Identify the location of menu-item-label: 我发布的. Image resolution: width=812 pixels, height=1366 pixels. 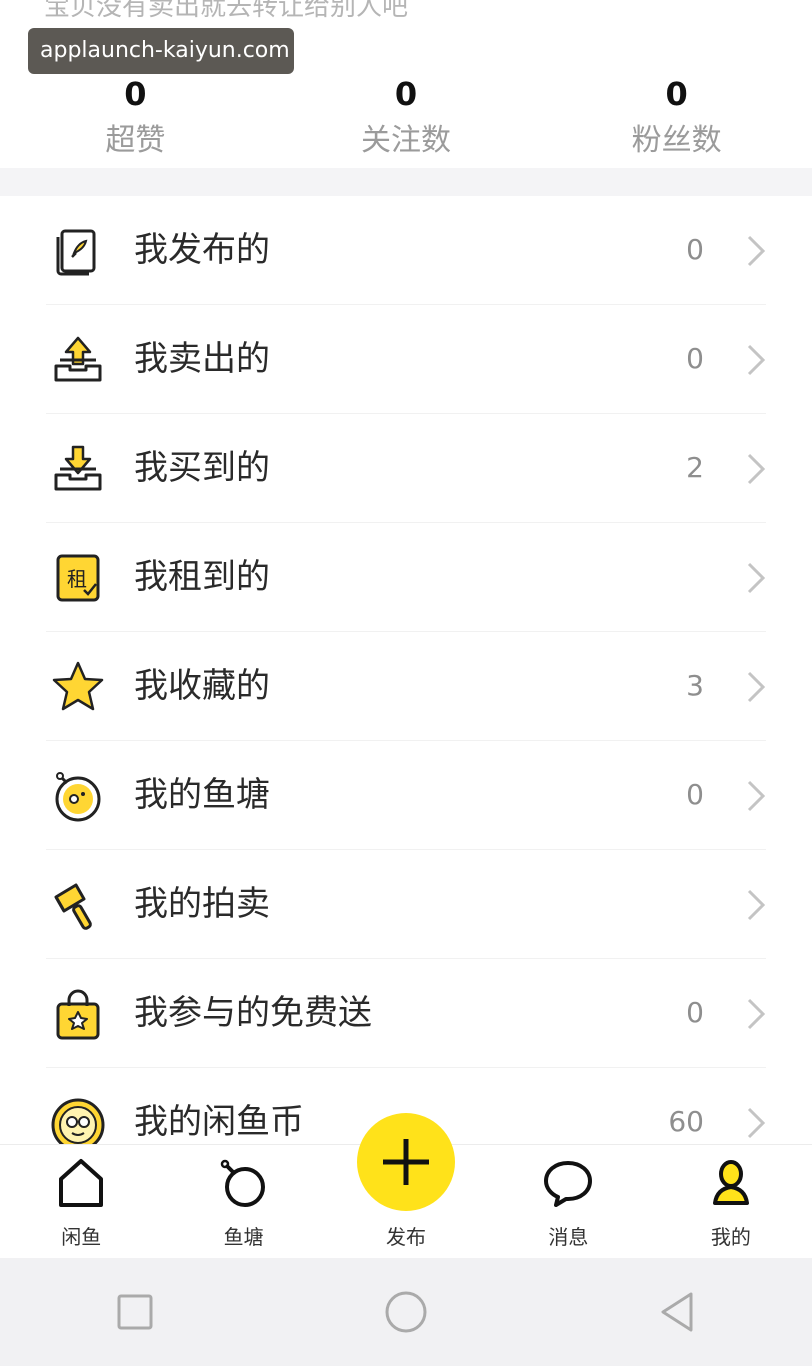
(202, 250).